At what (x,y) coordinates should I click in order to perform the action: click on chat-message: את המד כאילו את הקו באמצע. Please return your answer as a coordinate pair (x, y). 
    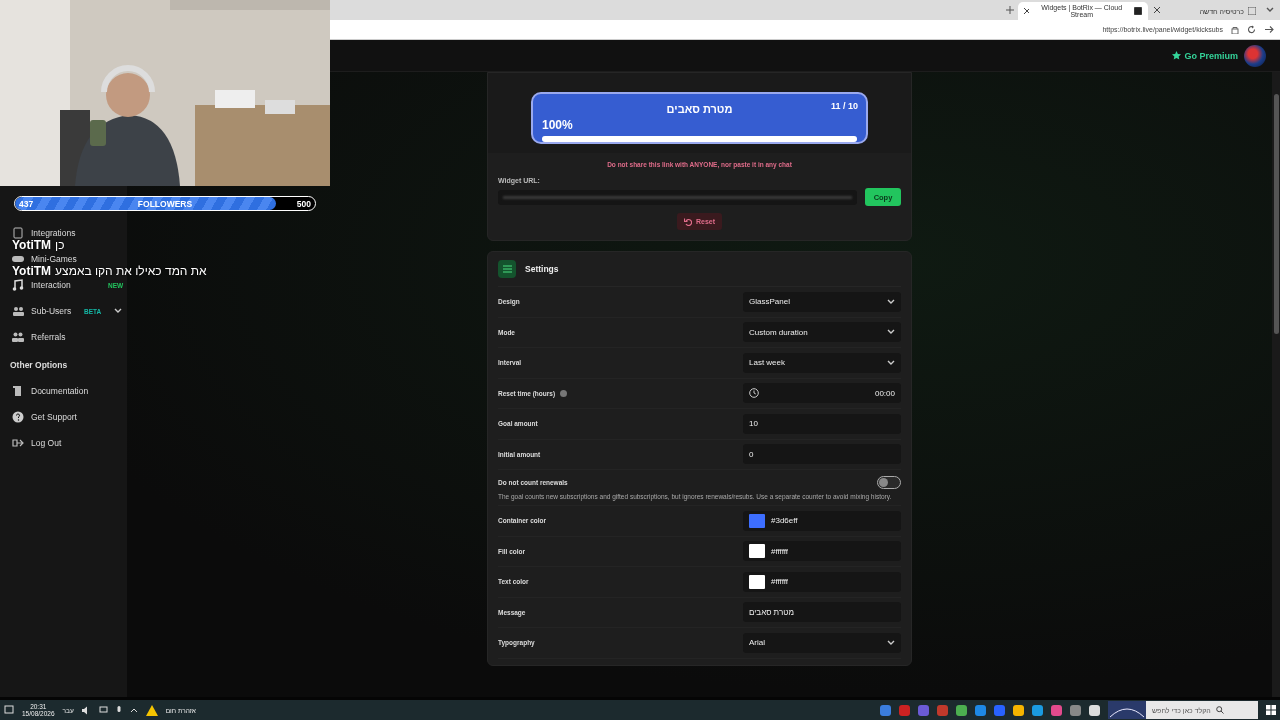
    Looking at the image, I should click on (131, 271).